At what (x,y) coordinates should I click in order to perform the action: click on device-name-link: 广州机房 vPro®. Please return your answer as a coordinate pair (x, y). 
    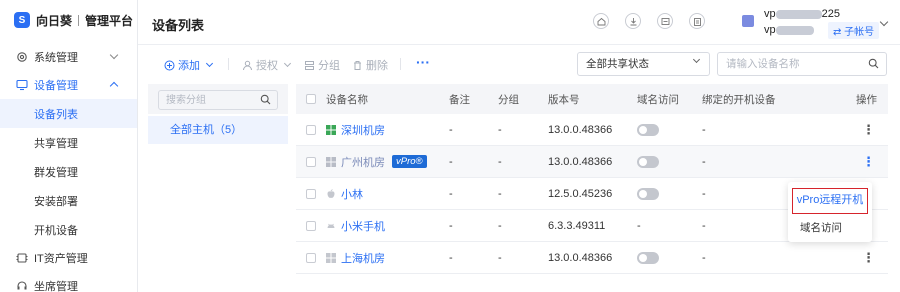
    Looking at the image, I should click on (376, 161).